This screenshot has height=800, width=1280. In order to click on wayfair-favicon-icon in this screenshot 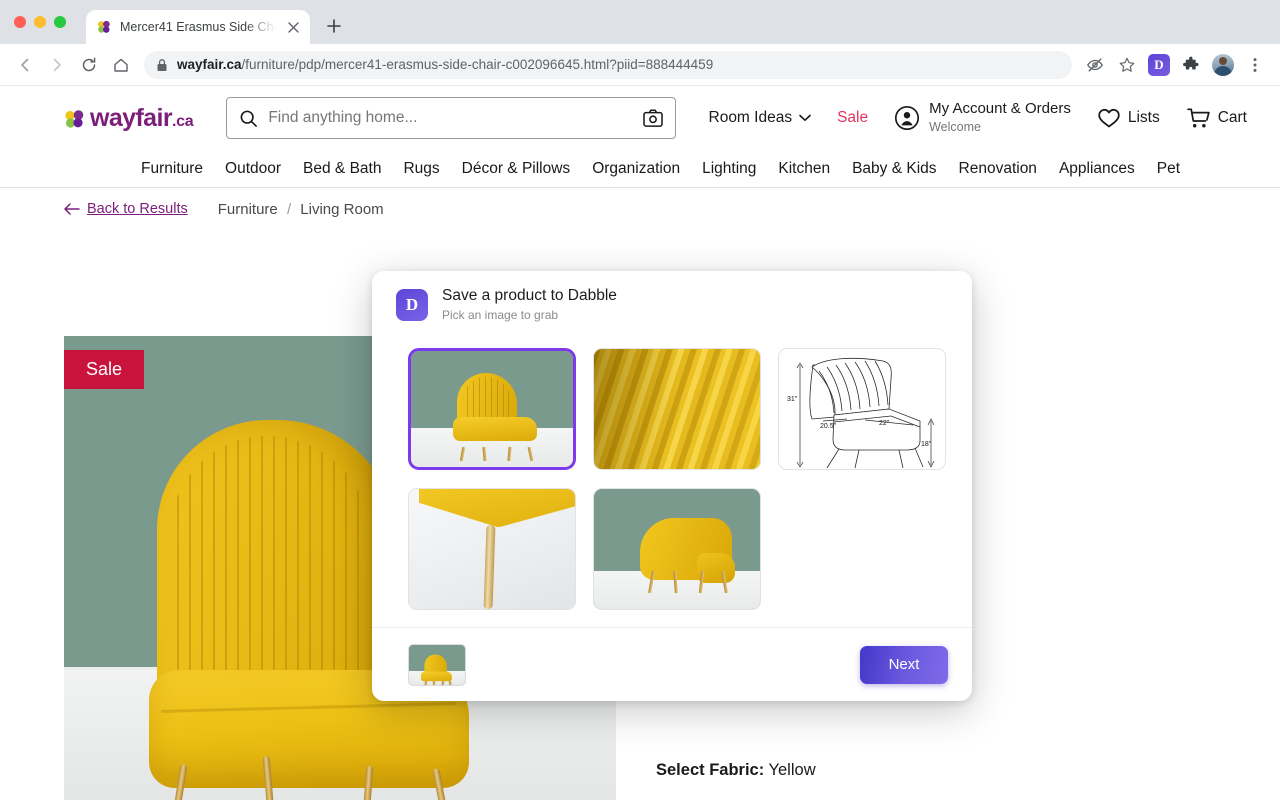, I will do `click(104, 27)`.